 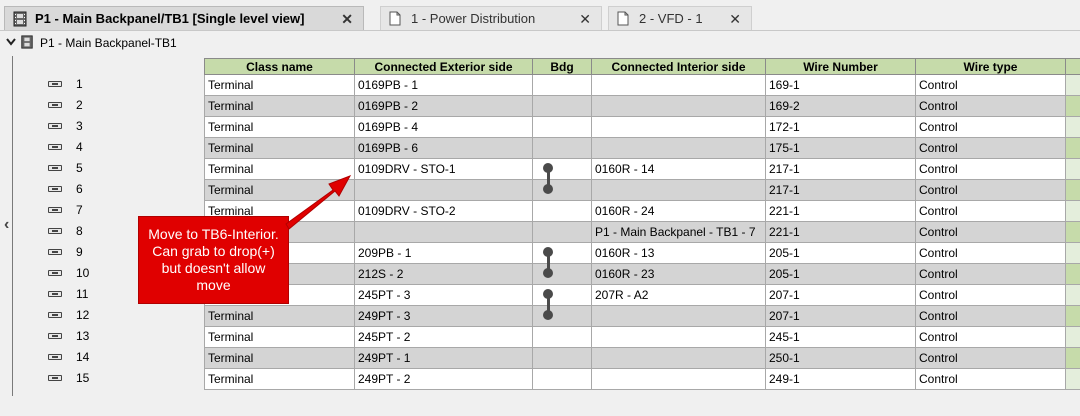 What do you see at coordinates (678, 253) in the screenshot?
I see `cell-interior: 0160R - 13` at bounding box center [678, 253].